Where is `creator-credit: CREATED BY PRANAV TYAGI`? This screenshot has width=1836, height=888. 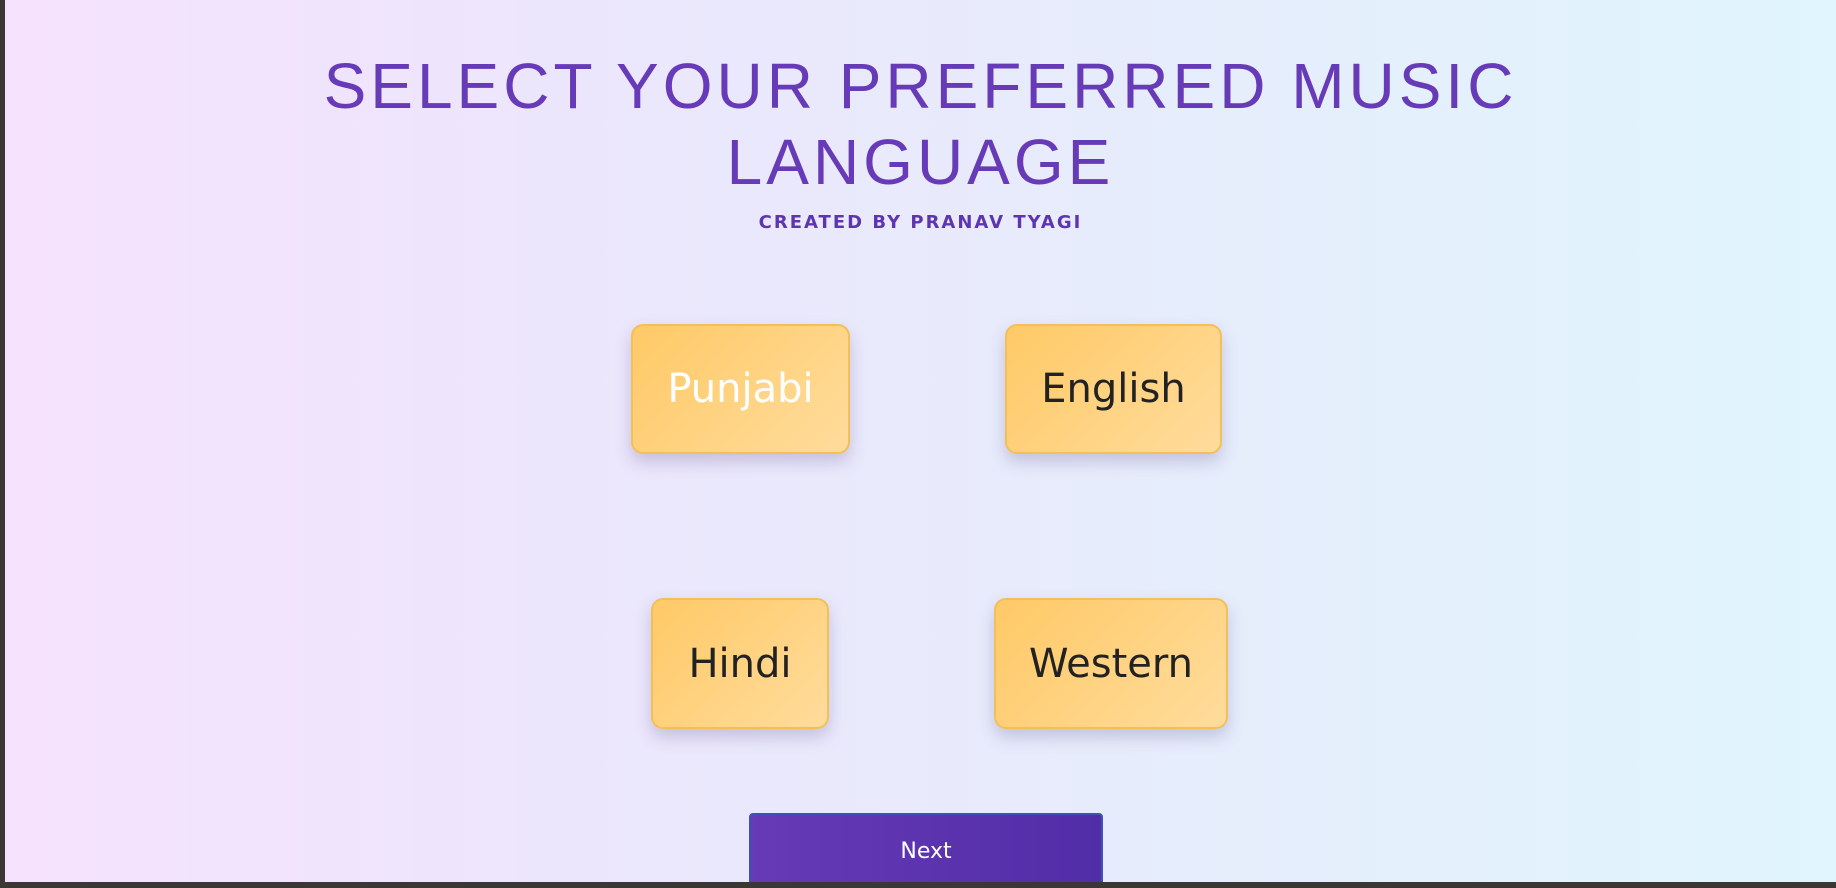 creator-credit: CREATED BY PRANAV TYAGI is located at coordinates (920, 222).